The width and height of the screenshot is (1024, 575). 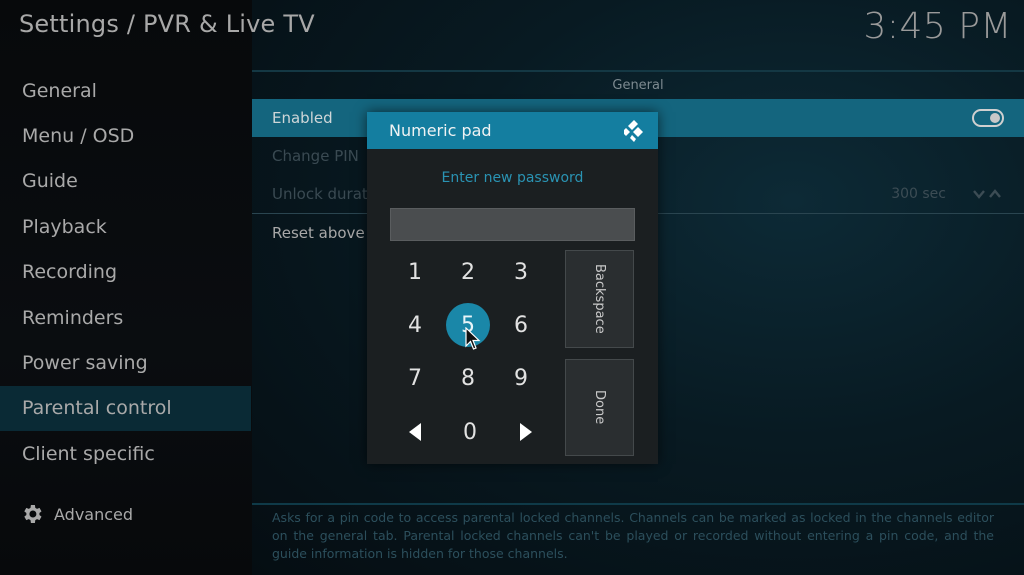 I want to click on chevron-up-icon, so click(x=995, y=194).